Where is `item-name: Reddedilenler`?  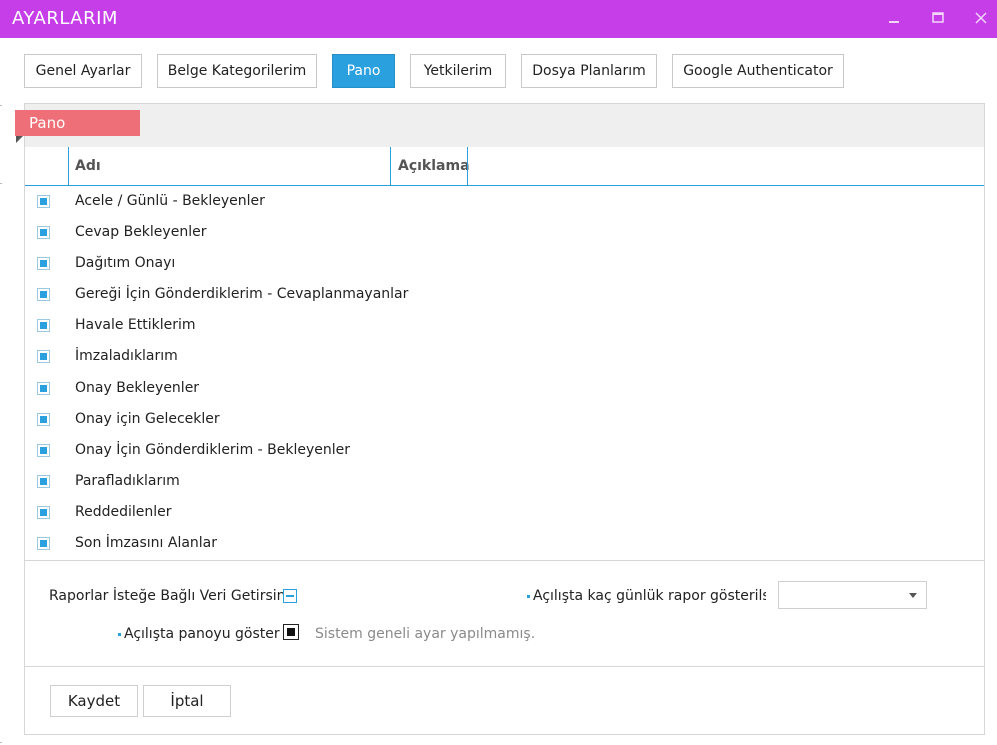 item-name: Reddedilenler is located at coordinates (123, 512).